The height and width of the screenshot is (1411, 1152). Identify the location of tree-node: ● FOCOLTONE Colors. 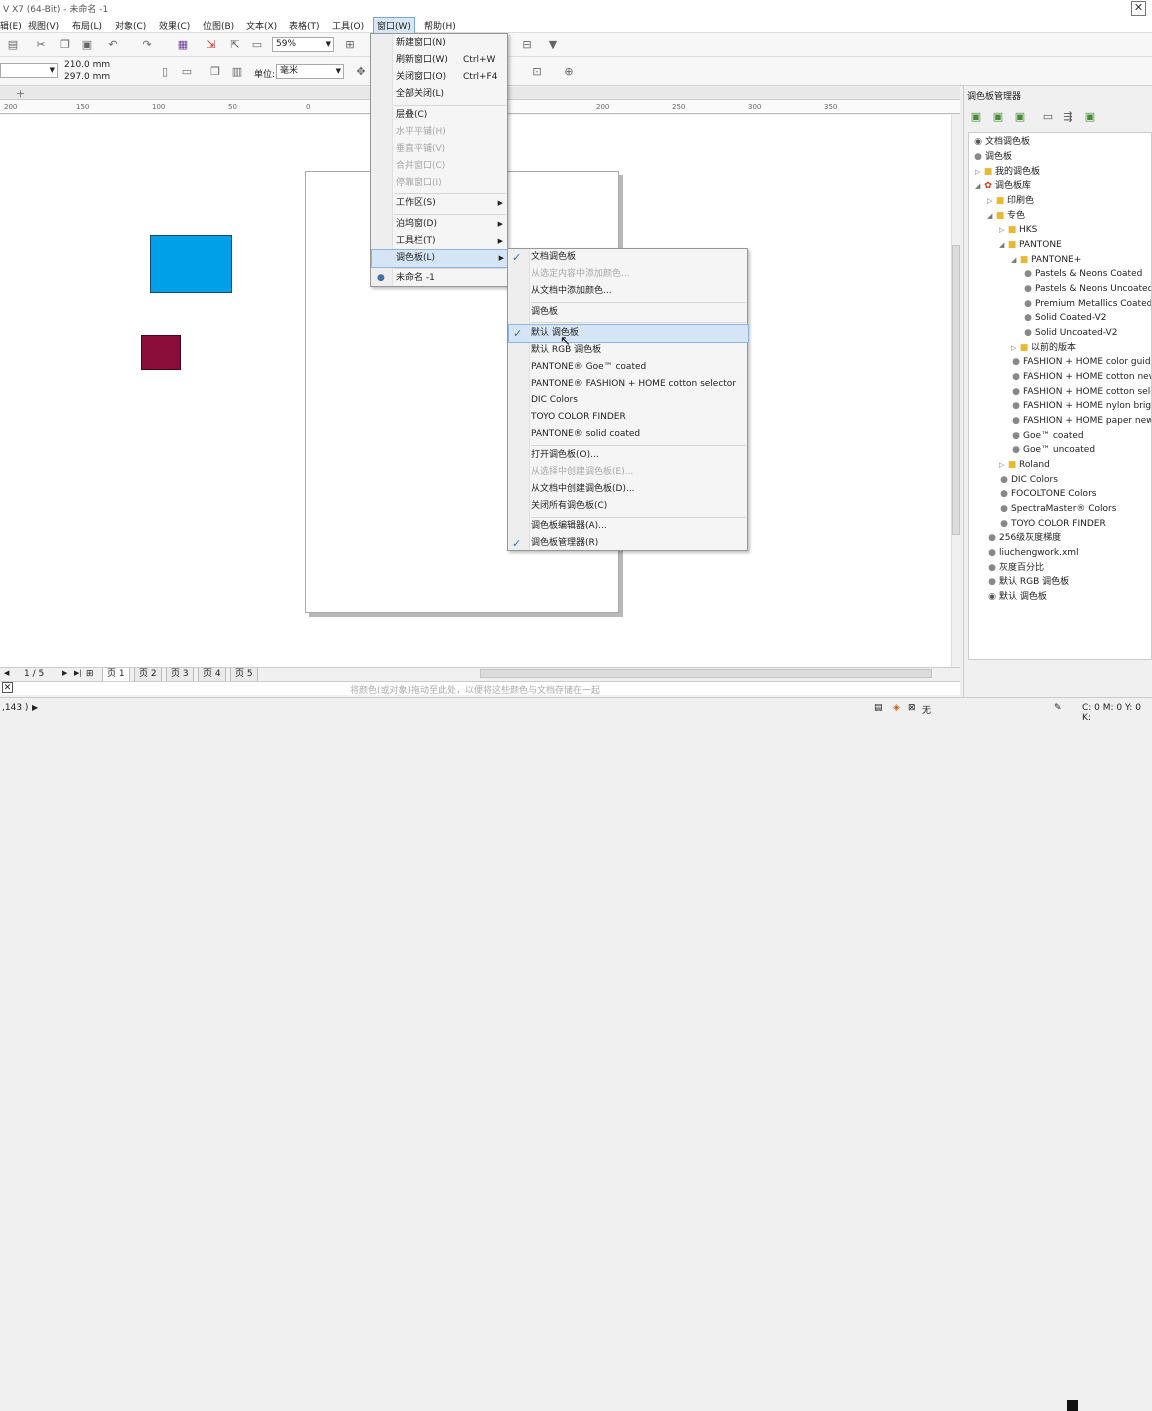
(1047, 494).